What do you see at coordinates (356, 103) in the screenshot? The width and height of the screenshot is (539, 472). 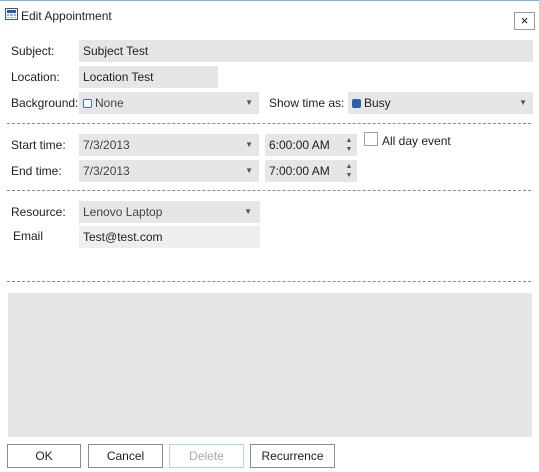 I see `busy-swatch` at bounding box center [356, 103].